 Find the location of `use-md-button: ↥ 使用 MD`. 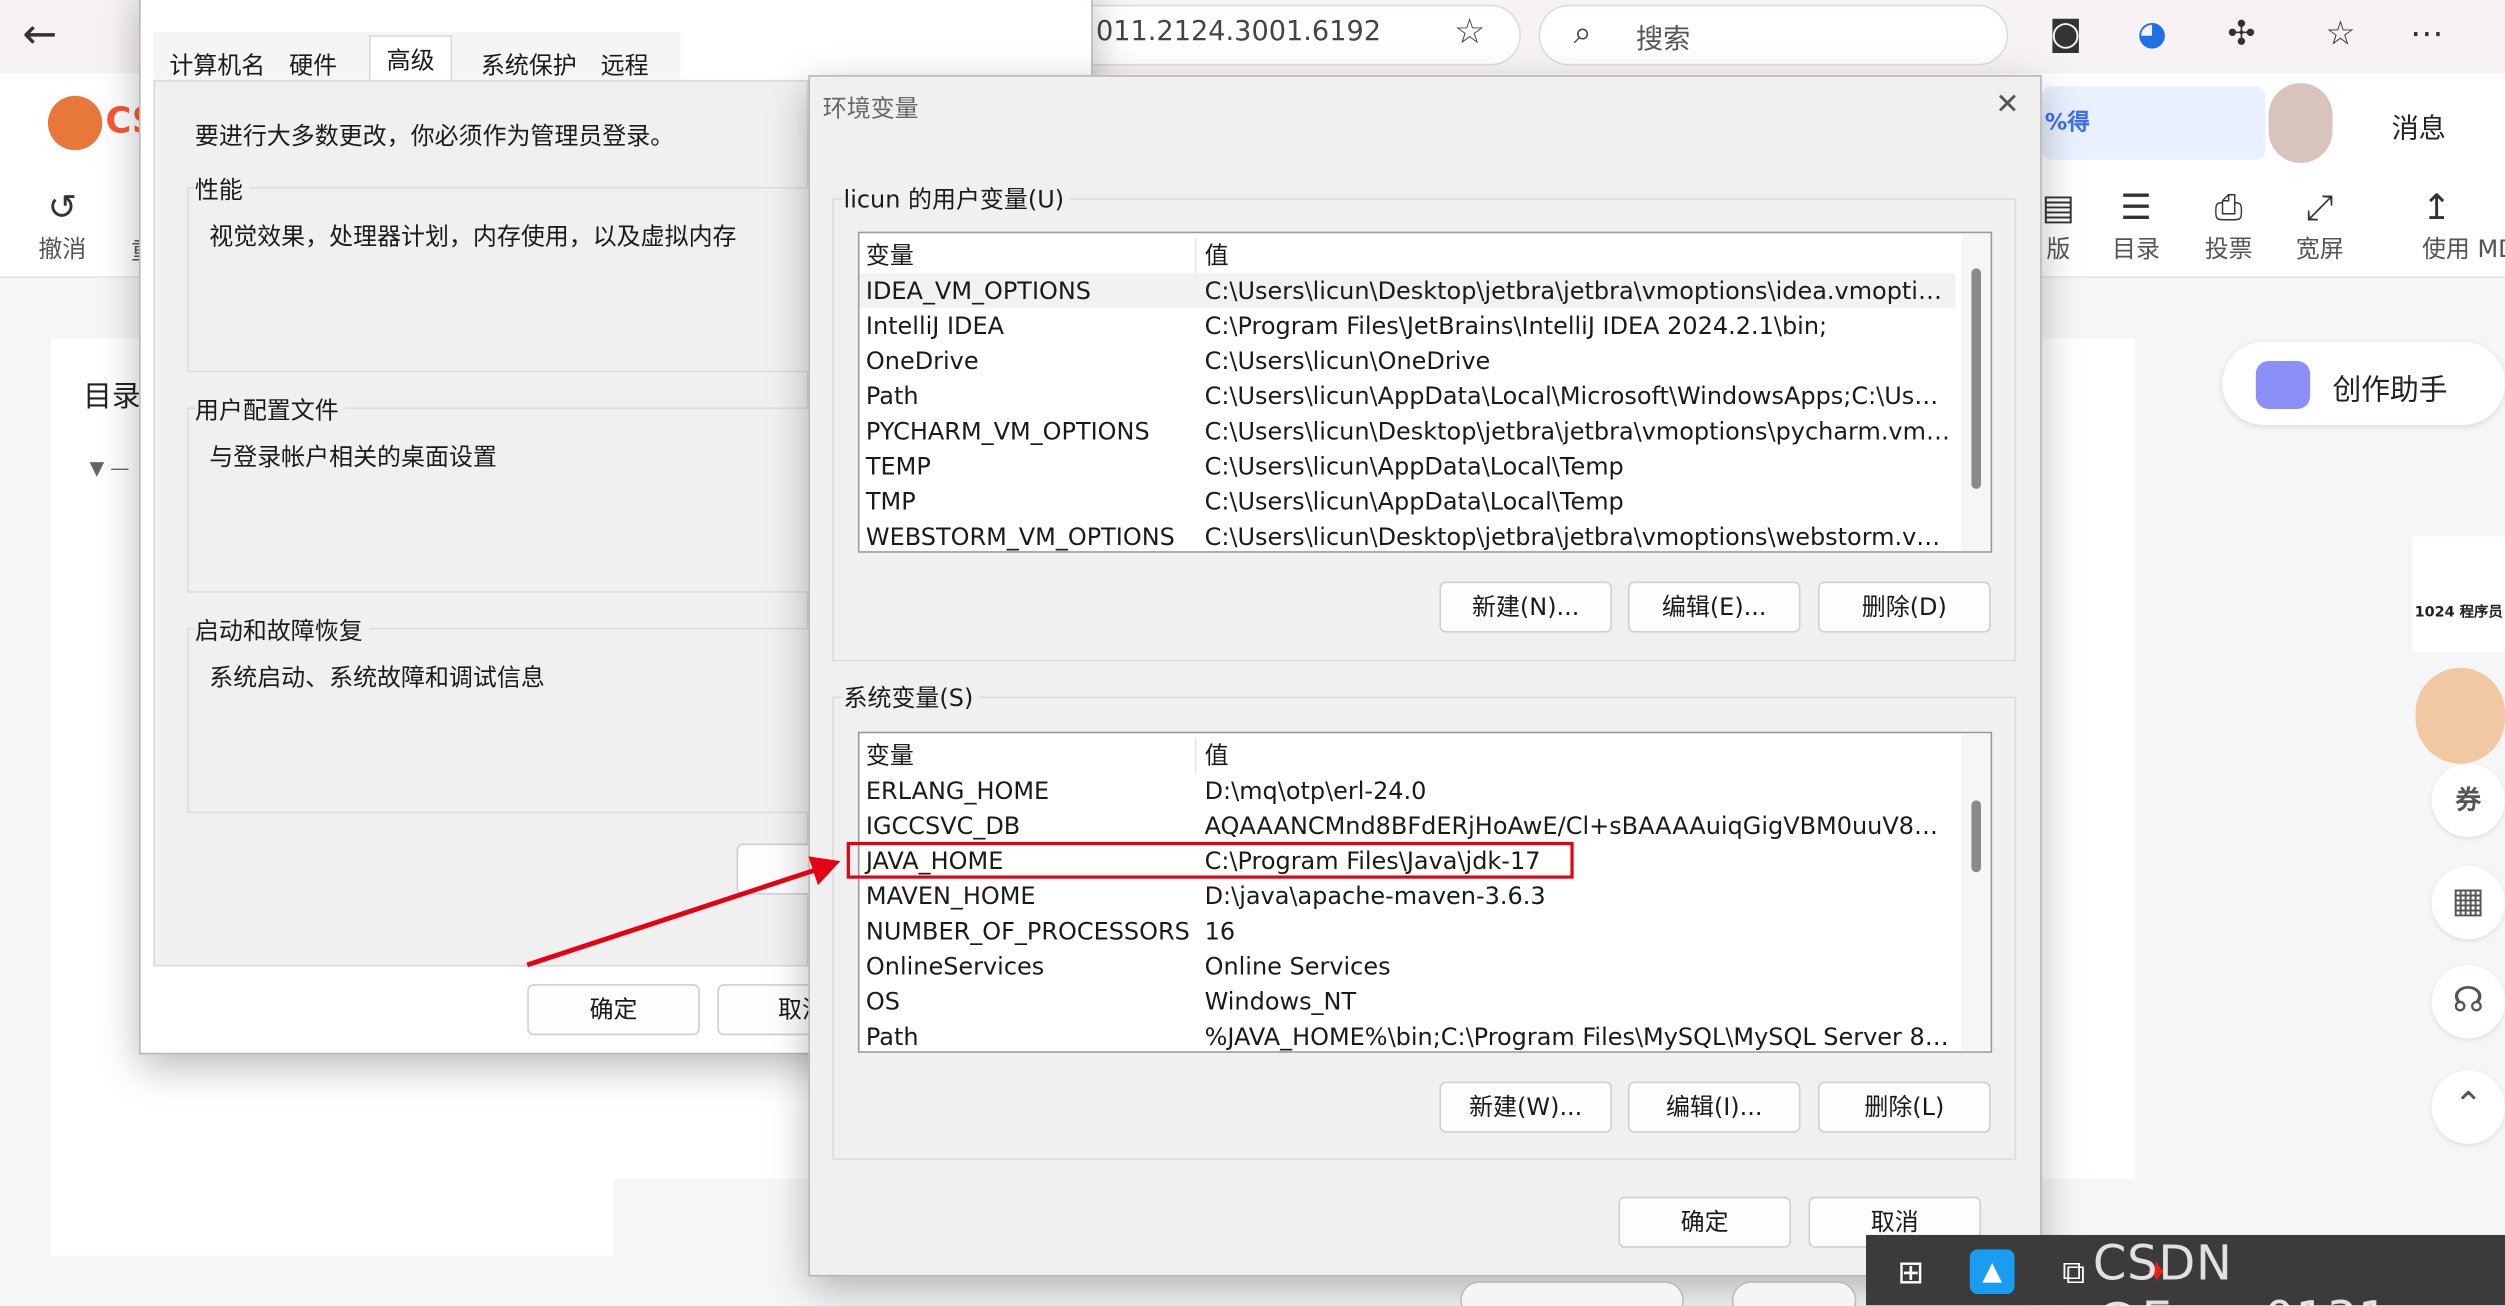

use-md-button: ↥ 使用 MD is located at coordinates (2463, 227).